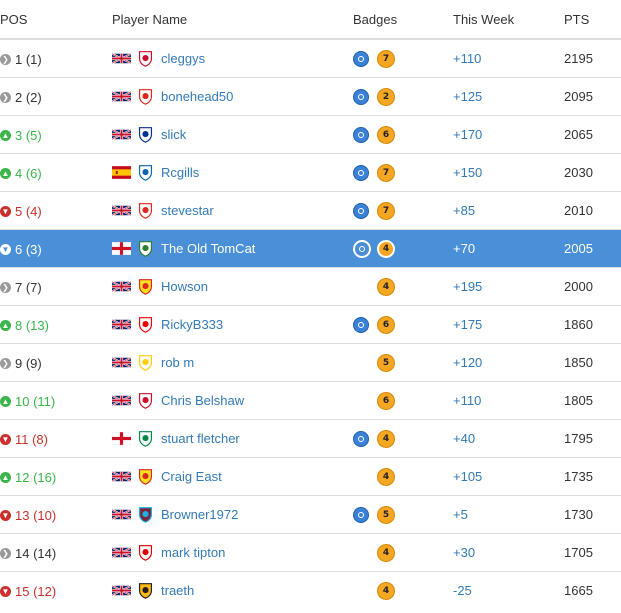 Image resolution: width=621 pixels, height=613 pixels. I want to click on table-row: ▼ 11 (8) stuart fletcher 4 +40 1795, so click(310, 438).